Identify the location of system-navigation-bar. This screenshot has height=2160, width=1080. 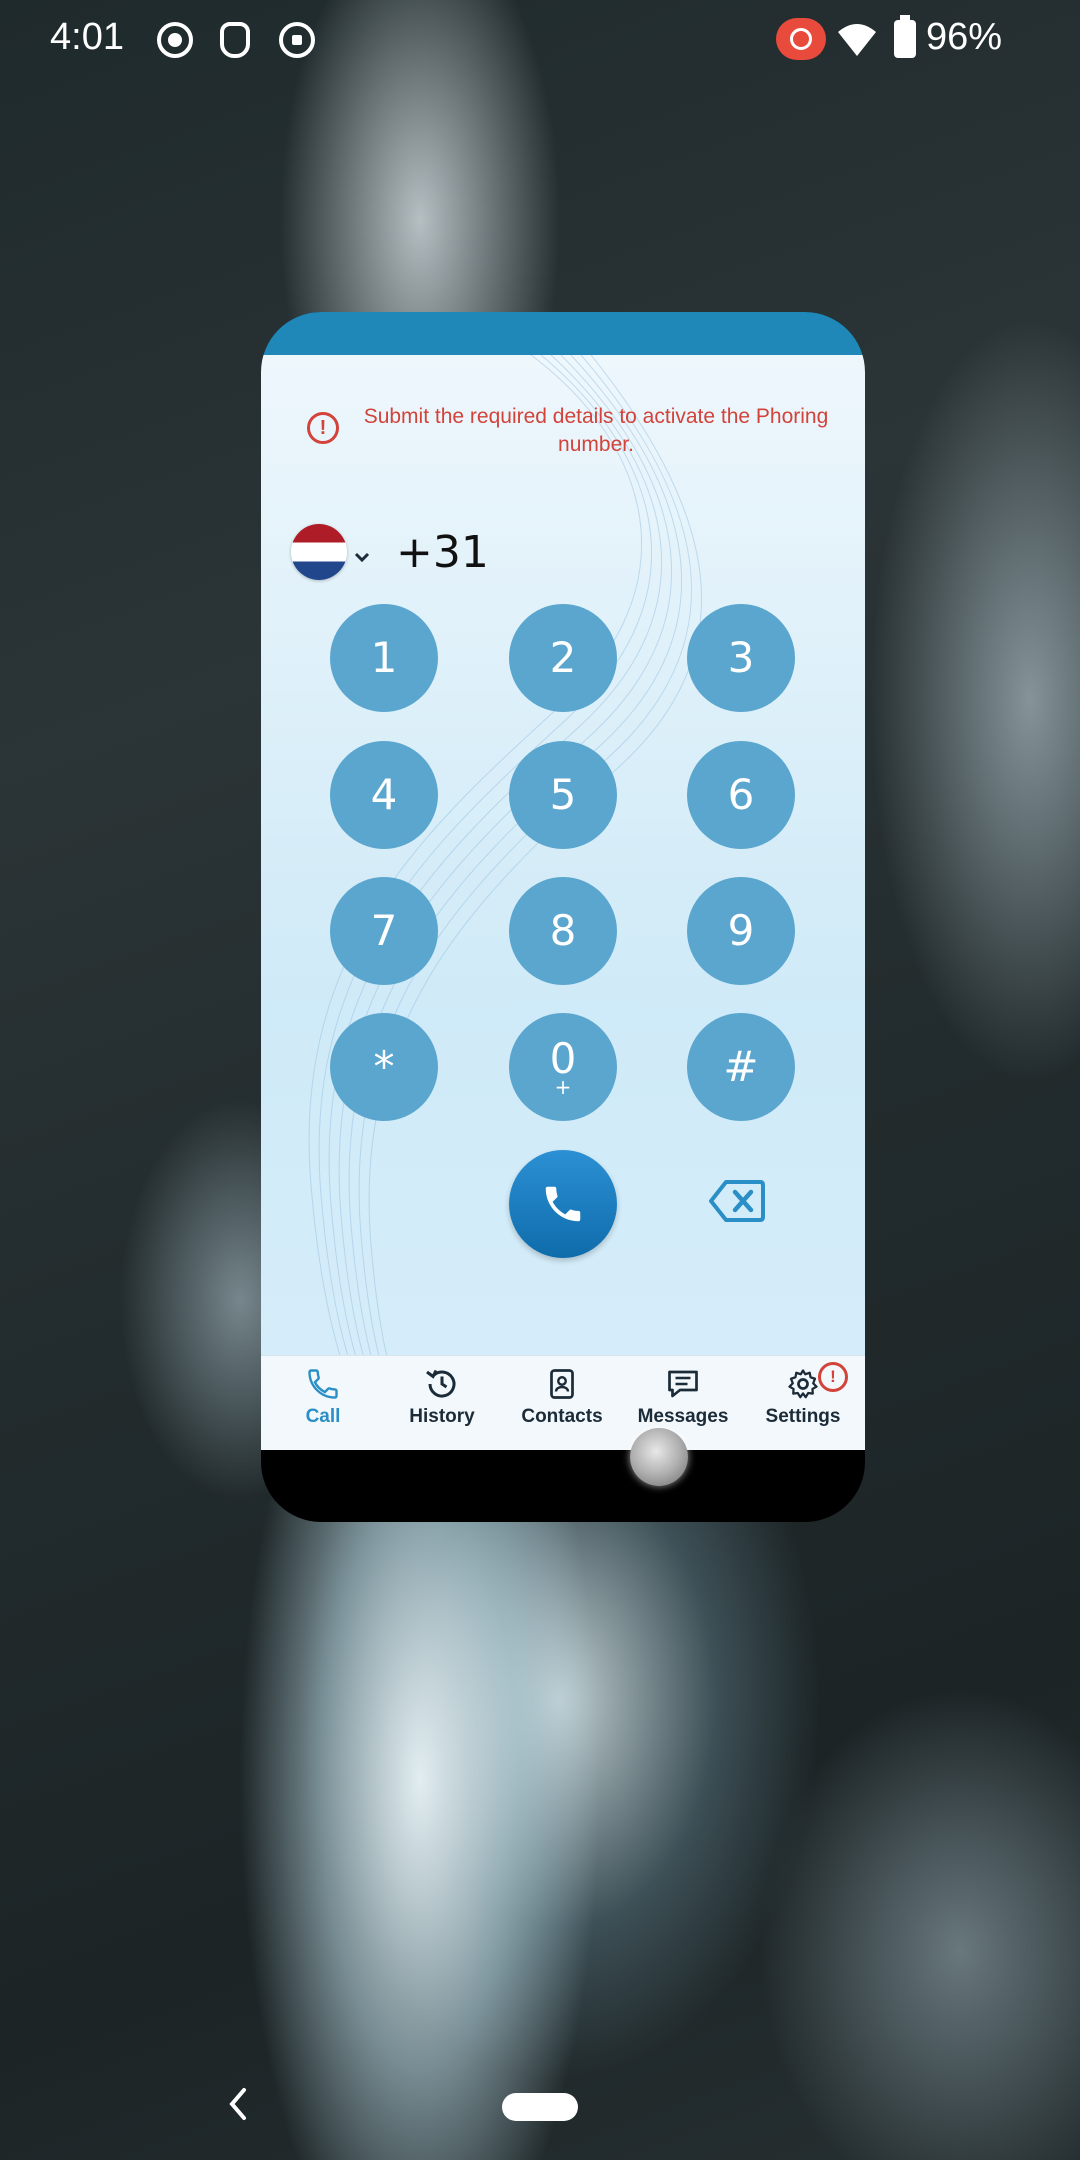
(540, 2110).